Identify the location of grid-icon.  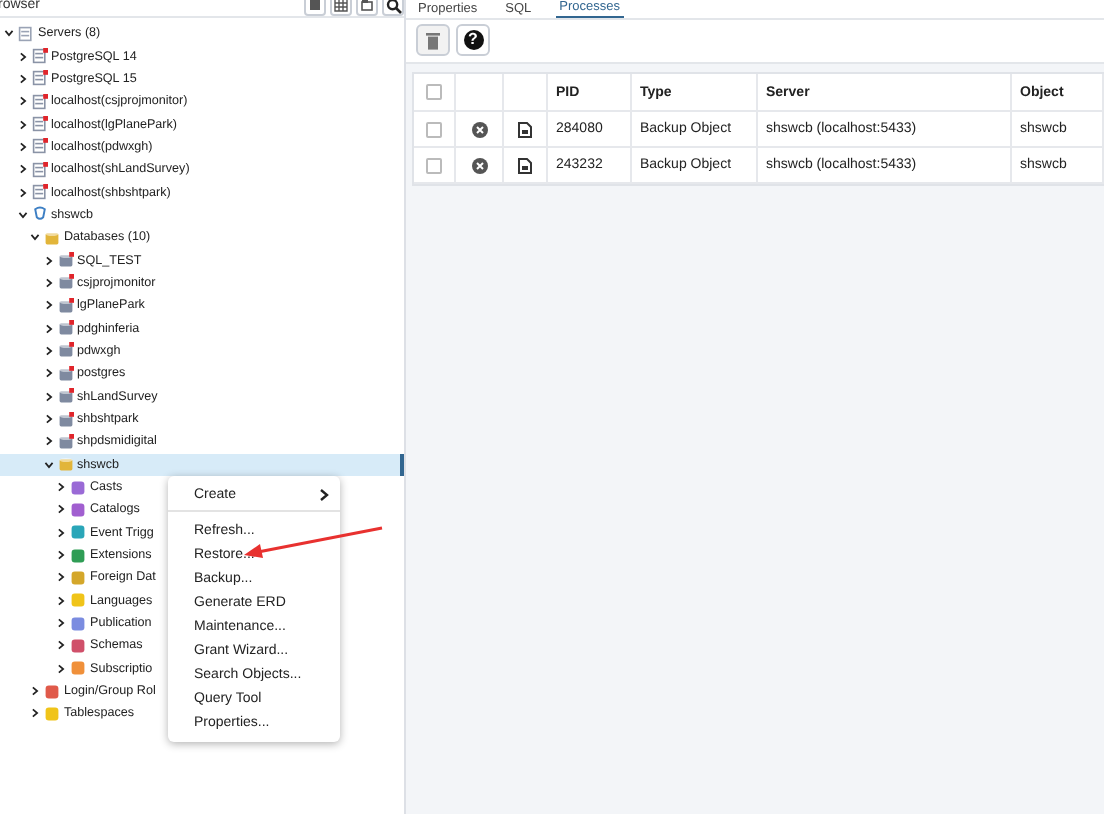
(341, 6).